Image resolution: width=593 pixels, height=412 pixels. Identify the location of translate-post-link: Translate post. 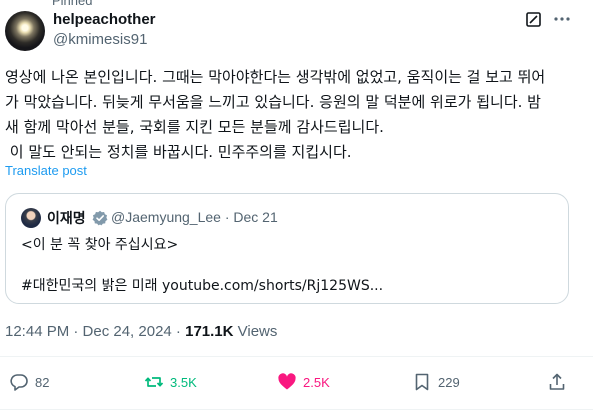
(46, 170).